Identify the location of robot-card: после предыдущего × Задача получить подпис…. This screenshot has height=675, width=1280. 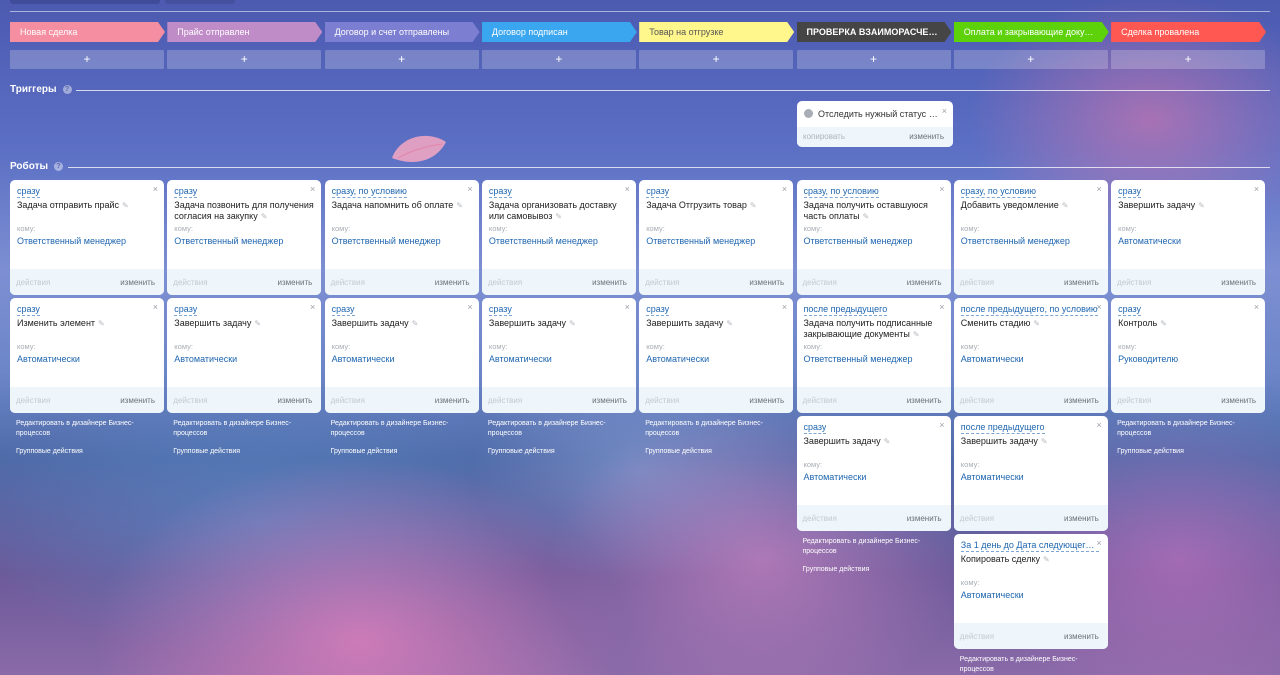
(873, 355).